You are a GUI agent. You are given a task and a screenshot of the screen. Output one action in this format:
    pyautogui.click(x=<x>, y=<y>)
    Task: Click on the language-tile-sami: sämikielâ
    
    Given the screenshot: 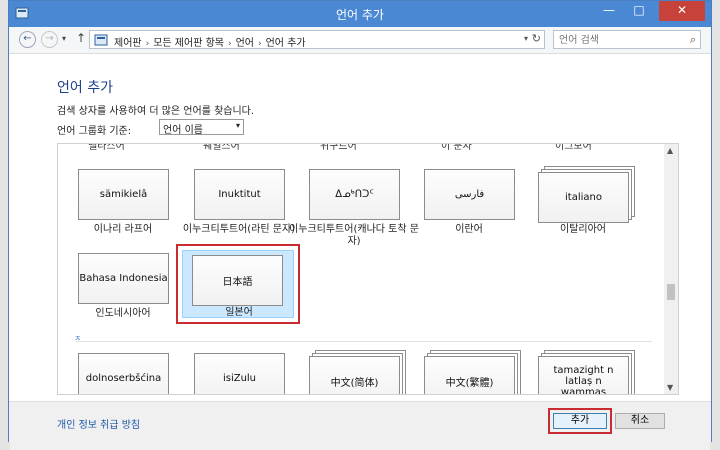 What is the action you would take?
    pyautogui.click(x=123, y=194)
    